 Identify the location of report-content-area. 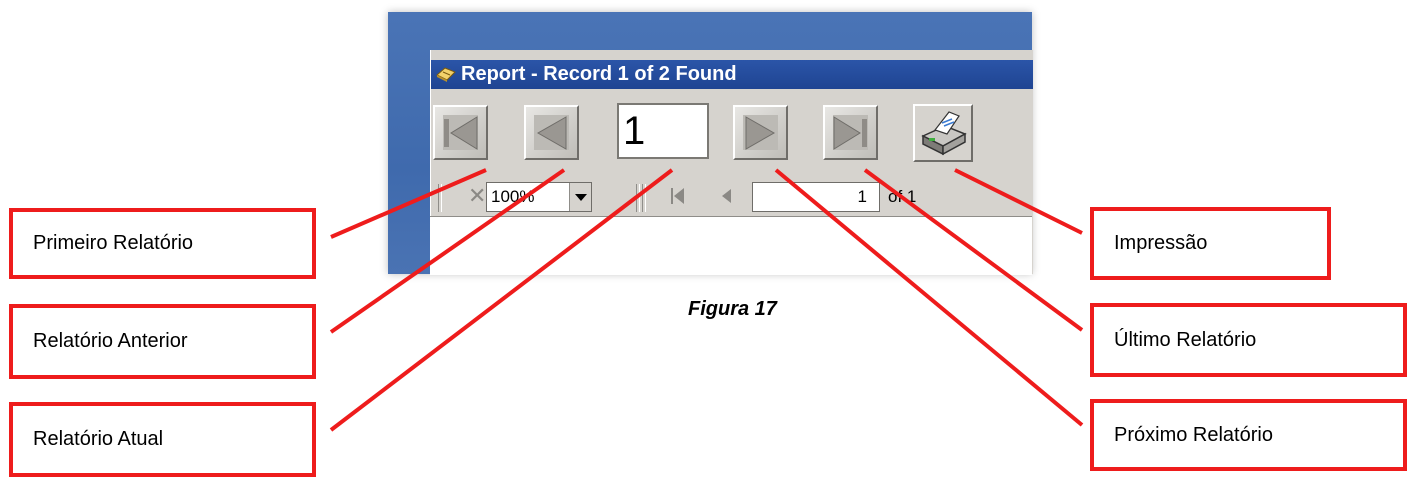
(731, 245).